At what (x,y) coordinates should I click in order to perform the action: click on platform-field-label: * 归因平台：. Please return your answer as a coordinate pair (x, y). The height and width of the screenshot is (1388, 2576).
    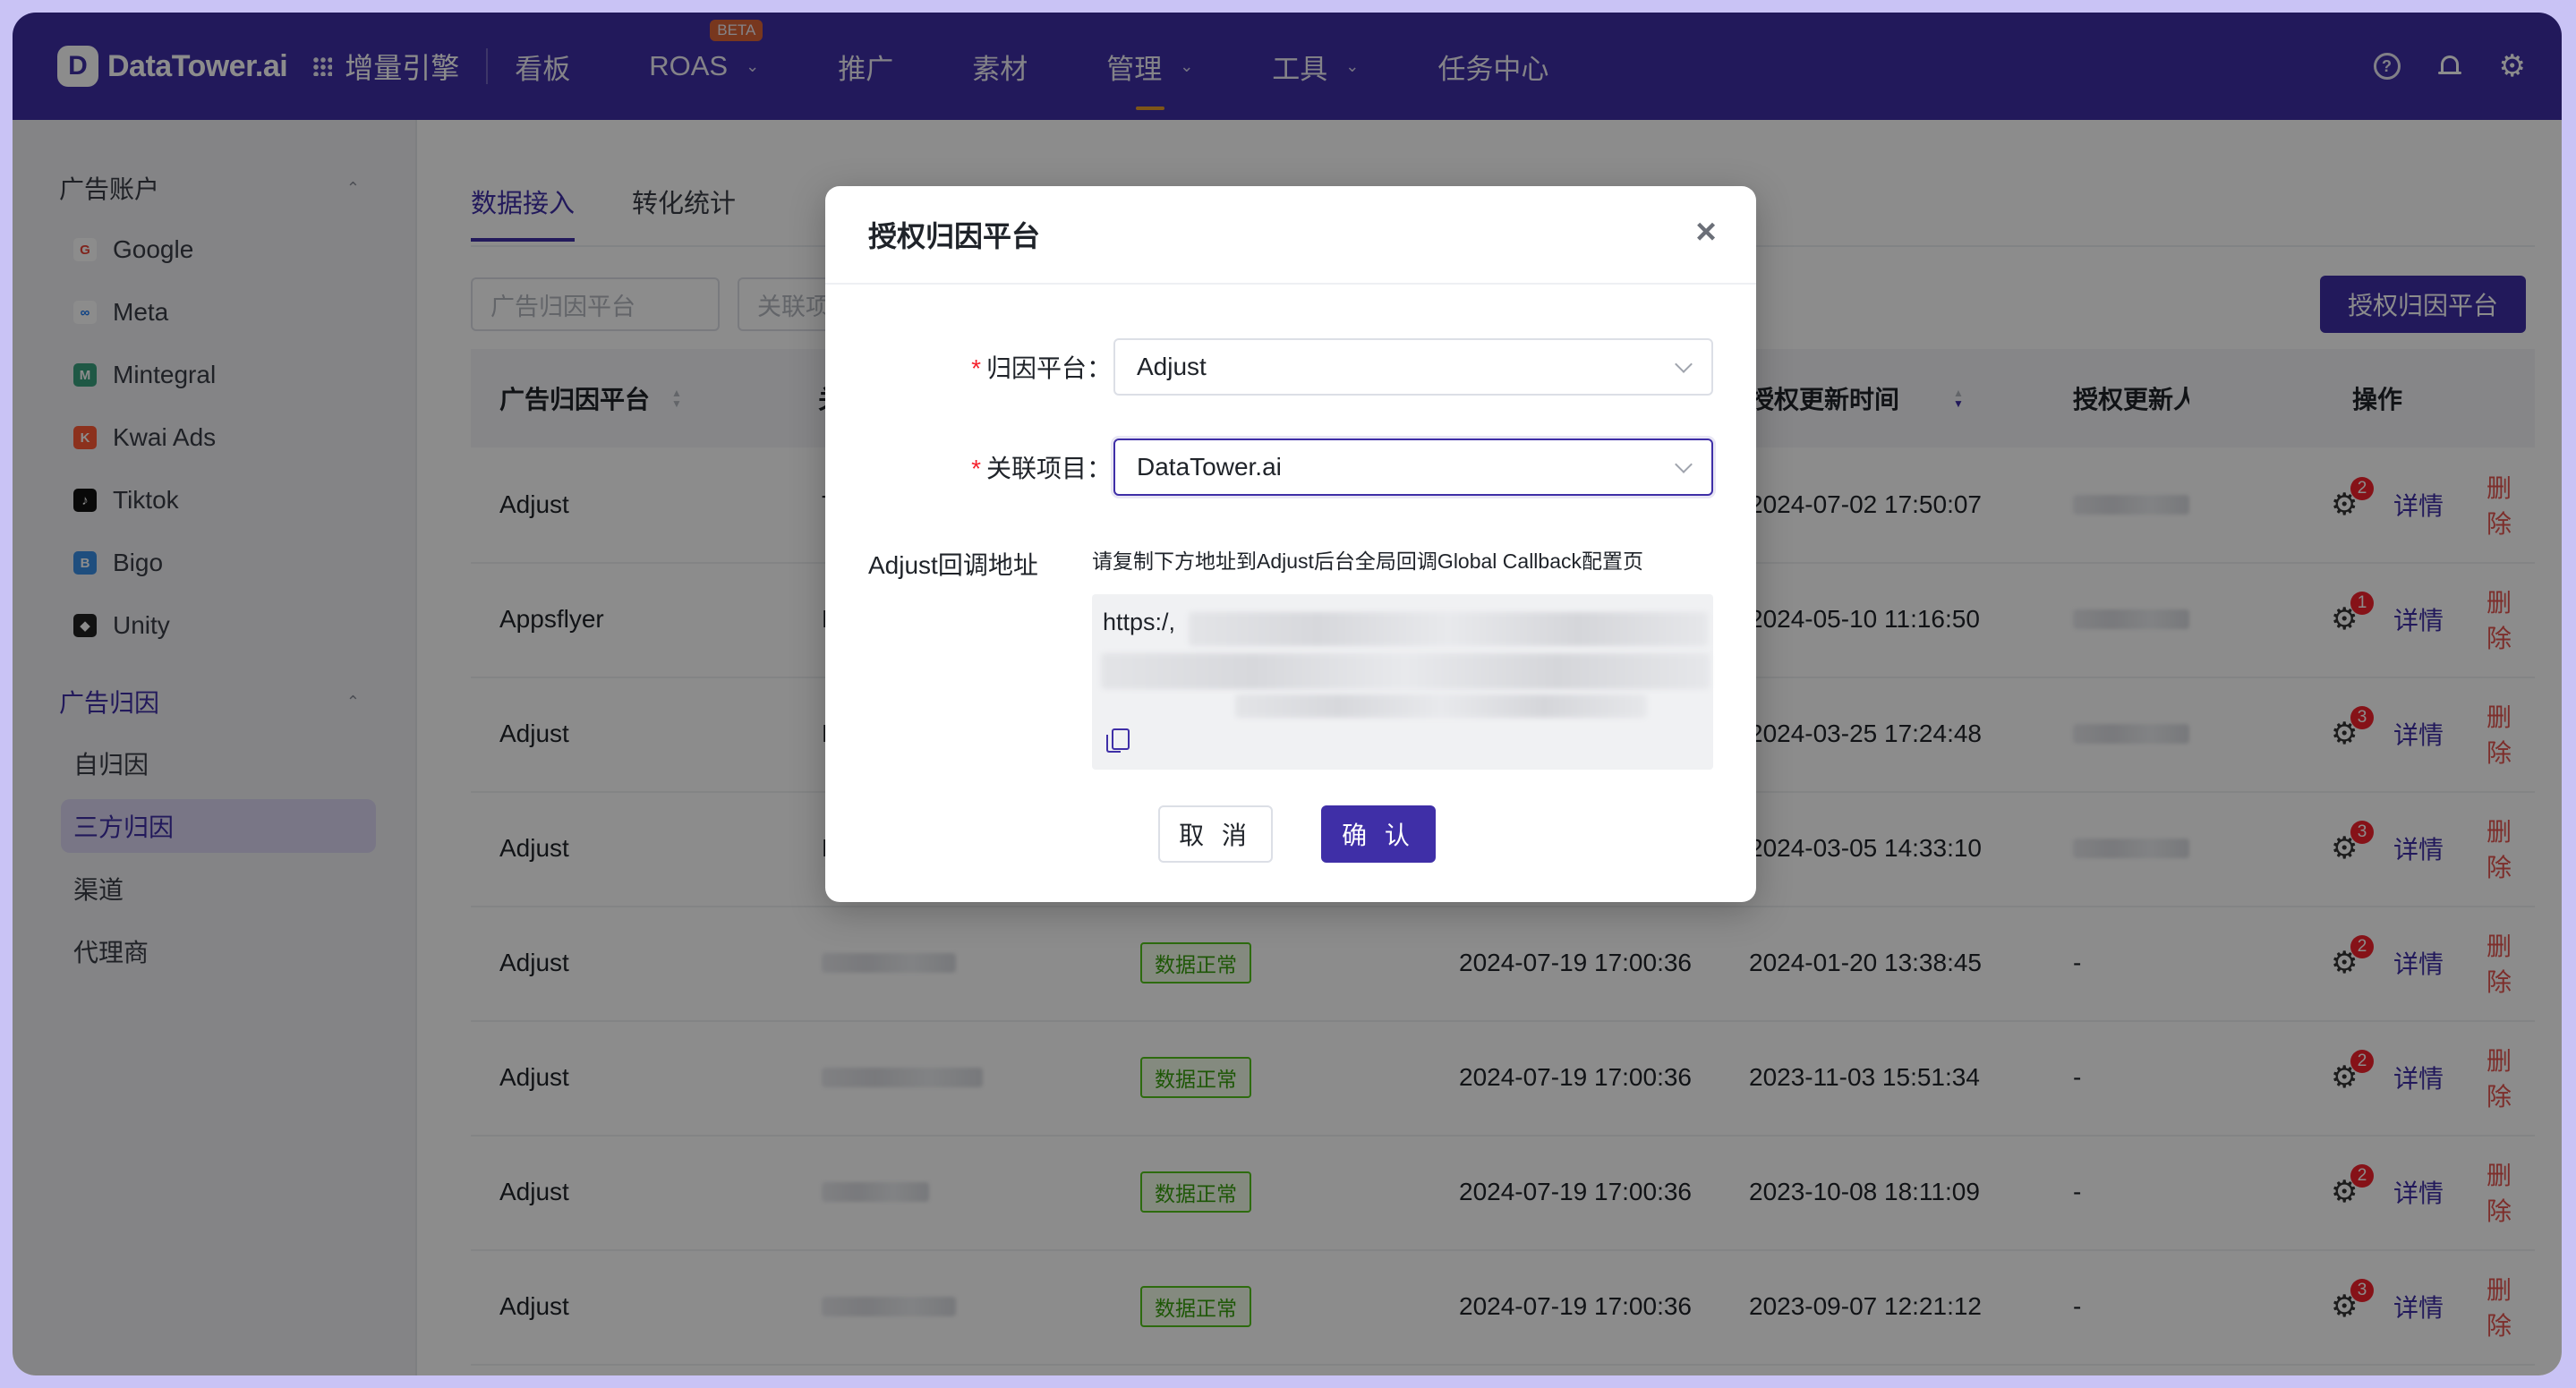
    Looking at the image, I should click on (1004, 367).